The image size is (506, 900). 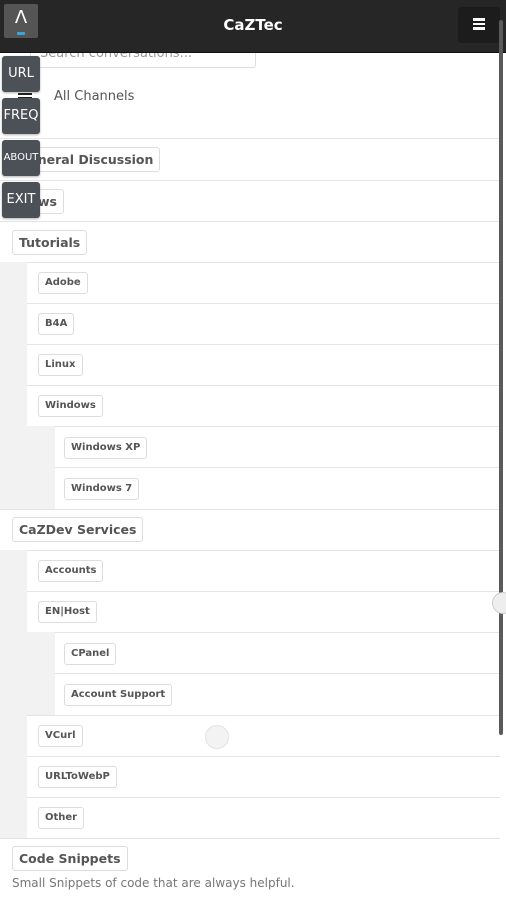 What do you see at coordinates (60, 365) in the screenshot?
I see `channel-linux: Linux` at bounding box center [60, 365].